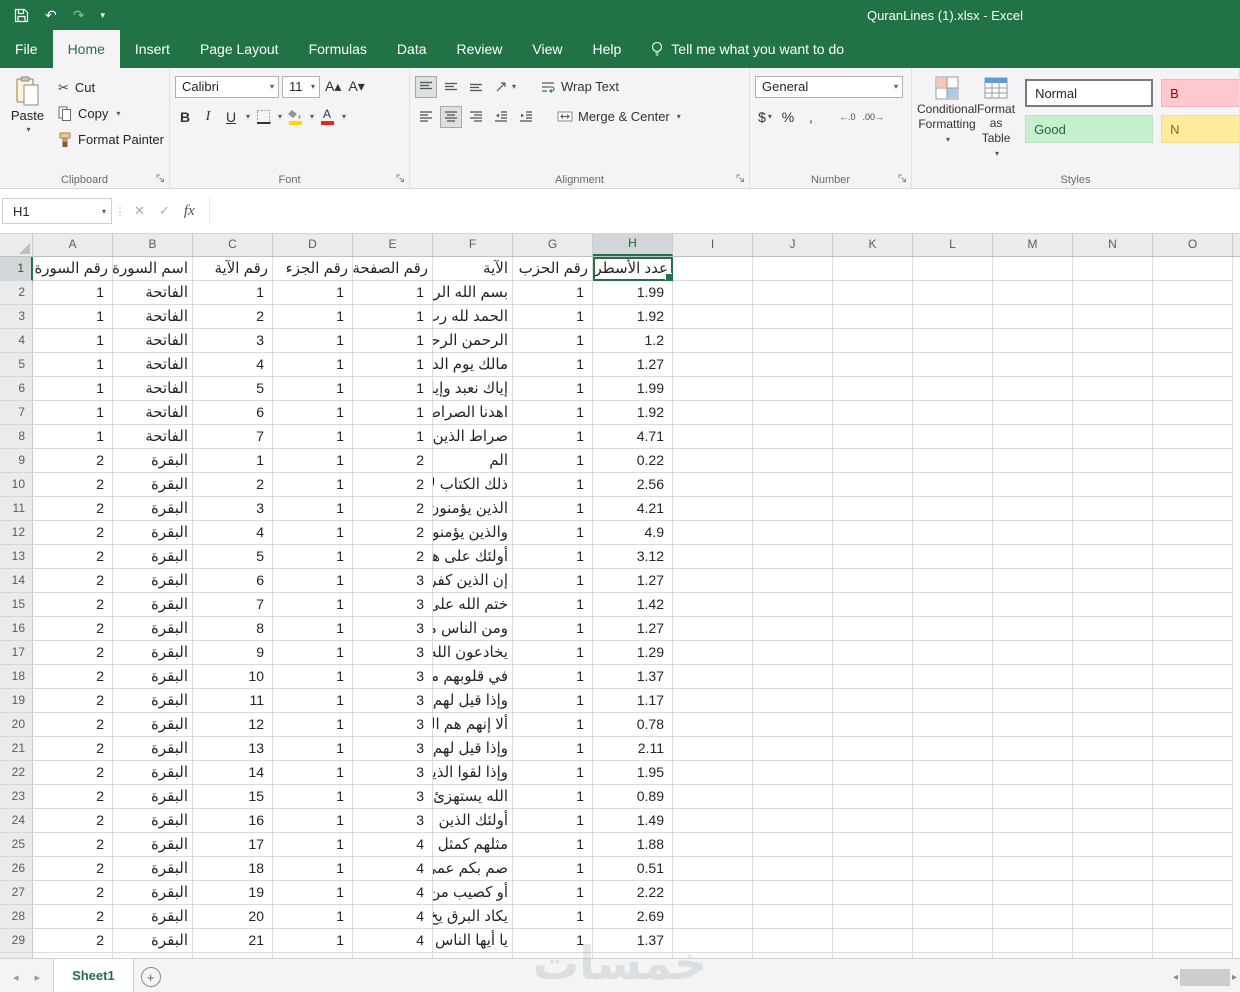 Image resolution: width=1240 pixels, height=992 pixels. Describe the element at coordinates (393, 941) in the screenshot. I see `cell-E29: 4` at that location.